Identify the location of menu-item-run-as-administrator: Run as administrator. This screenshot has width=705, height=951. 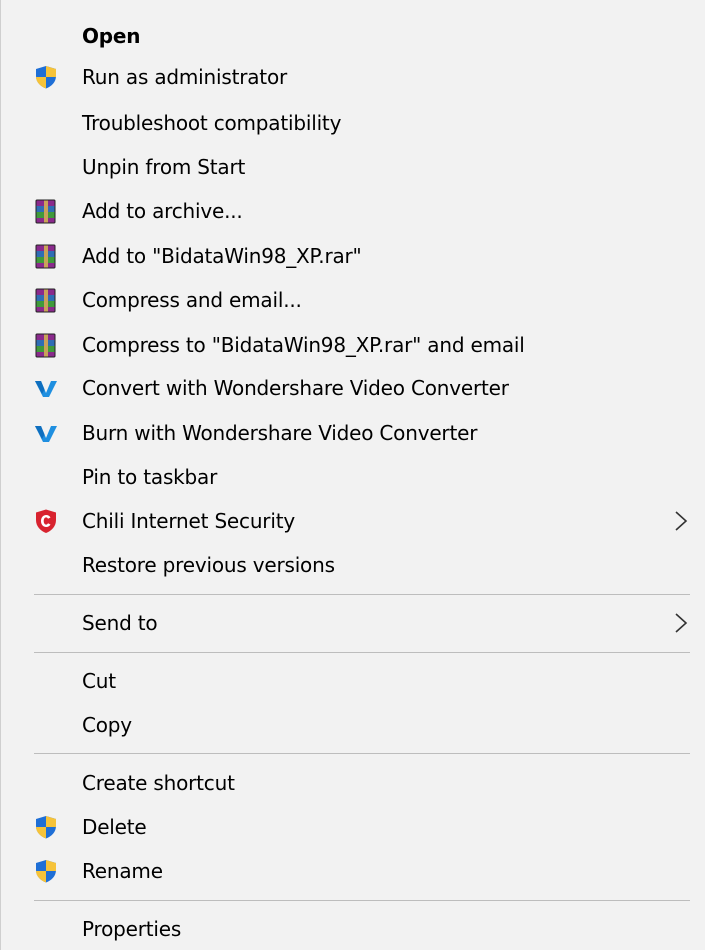
(353, 77).